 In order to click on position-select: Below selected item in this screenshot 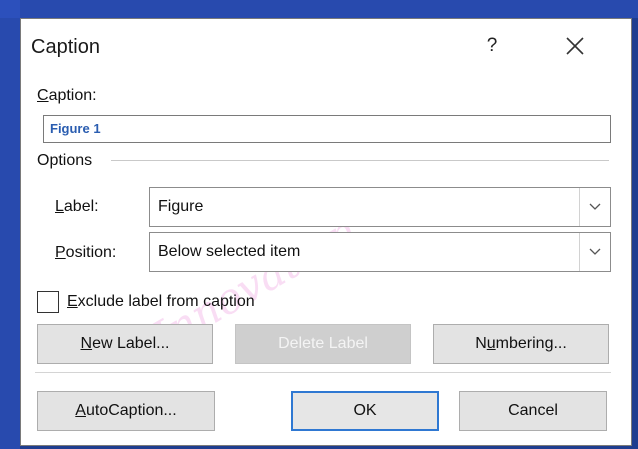, I will do `click(380, 252)`.